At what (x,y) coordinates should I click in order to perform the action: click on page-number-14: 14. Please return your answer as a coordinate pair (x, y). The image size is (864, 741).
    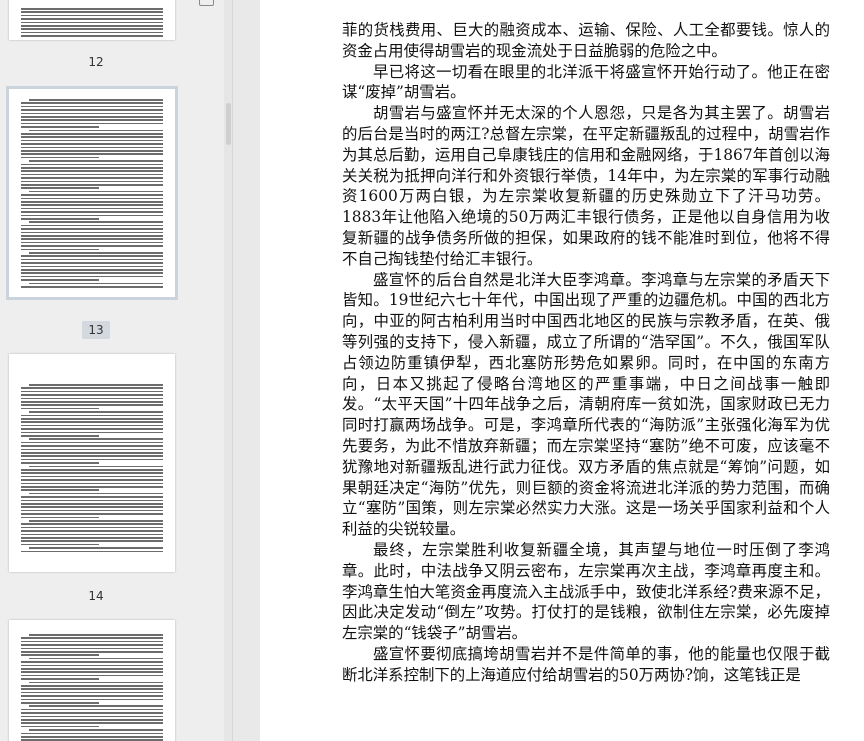
    Looking at the image, I should click on (96, 596).